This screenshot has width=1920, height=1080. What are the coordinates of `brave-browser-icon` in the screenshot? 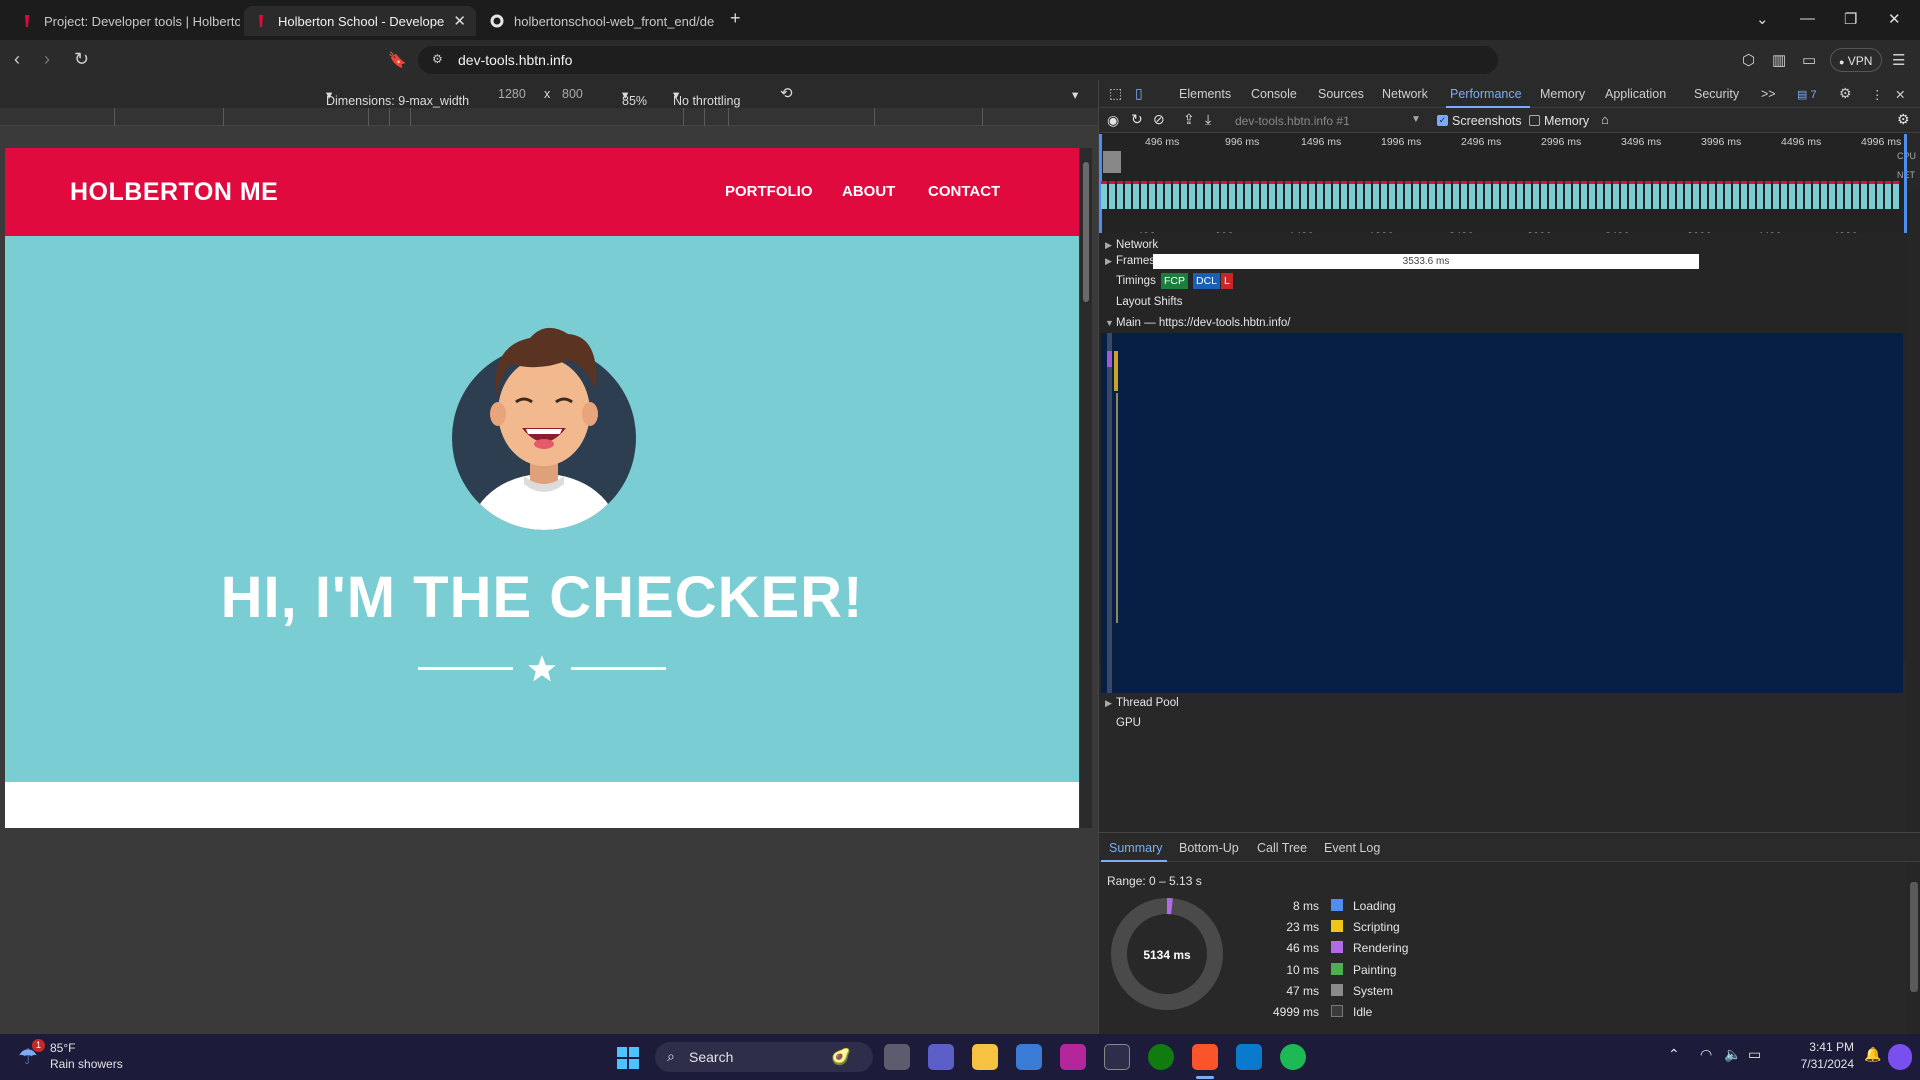 It's located at (1205, 1057).